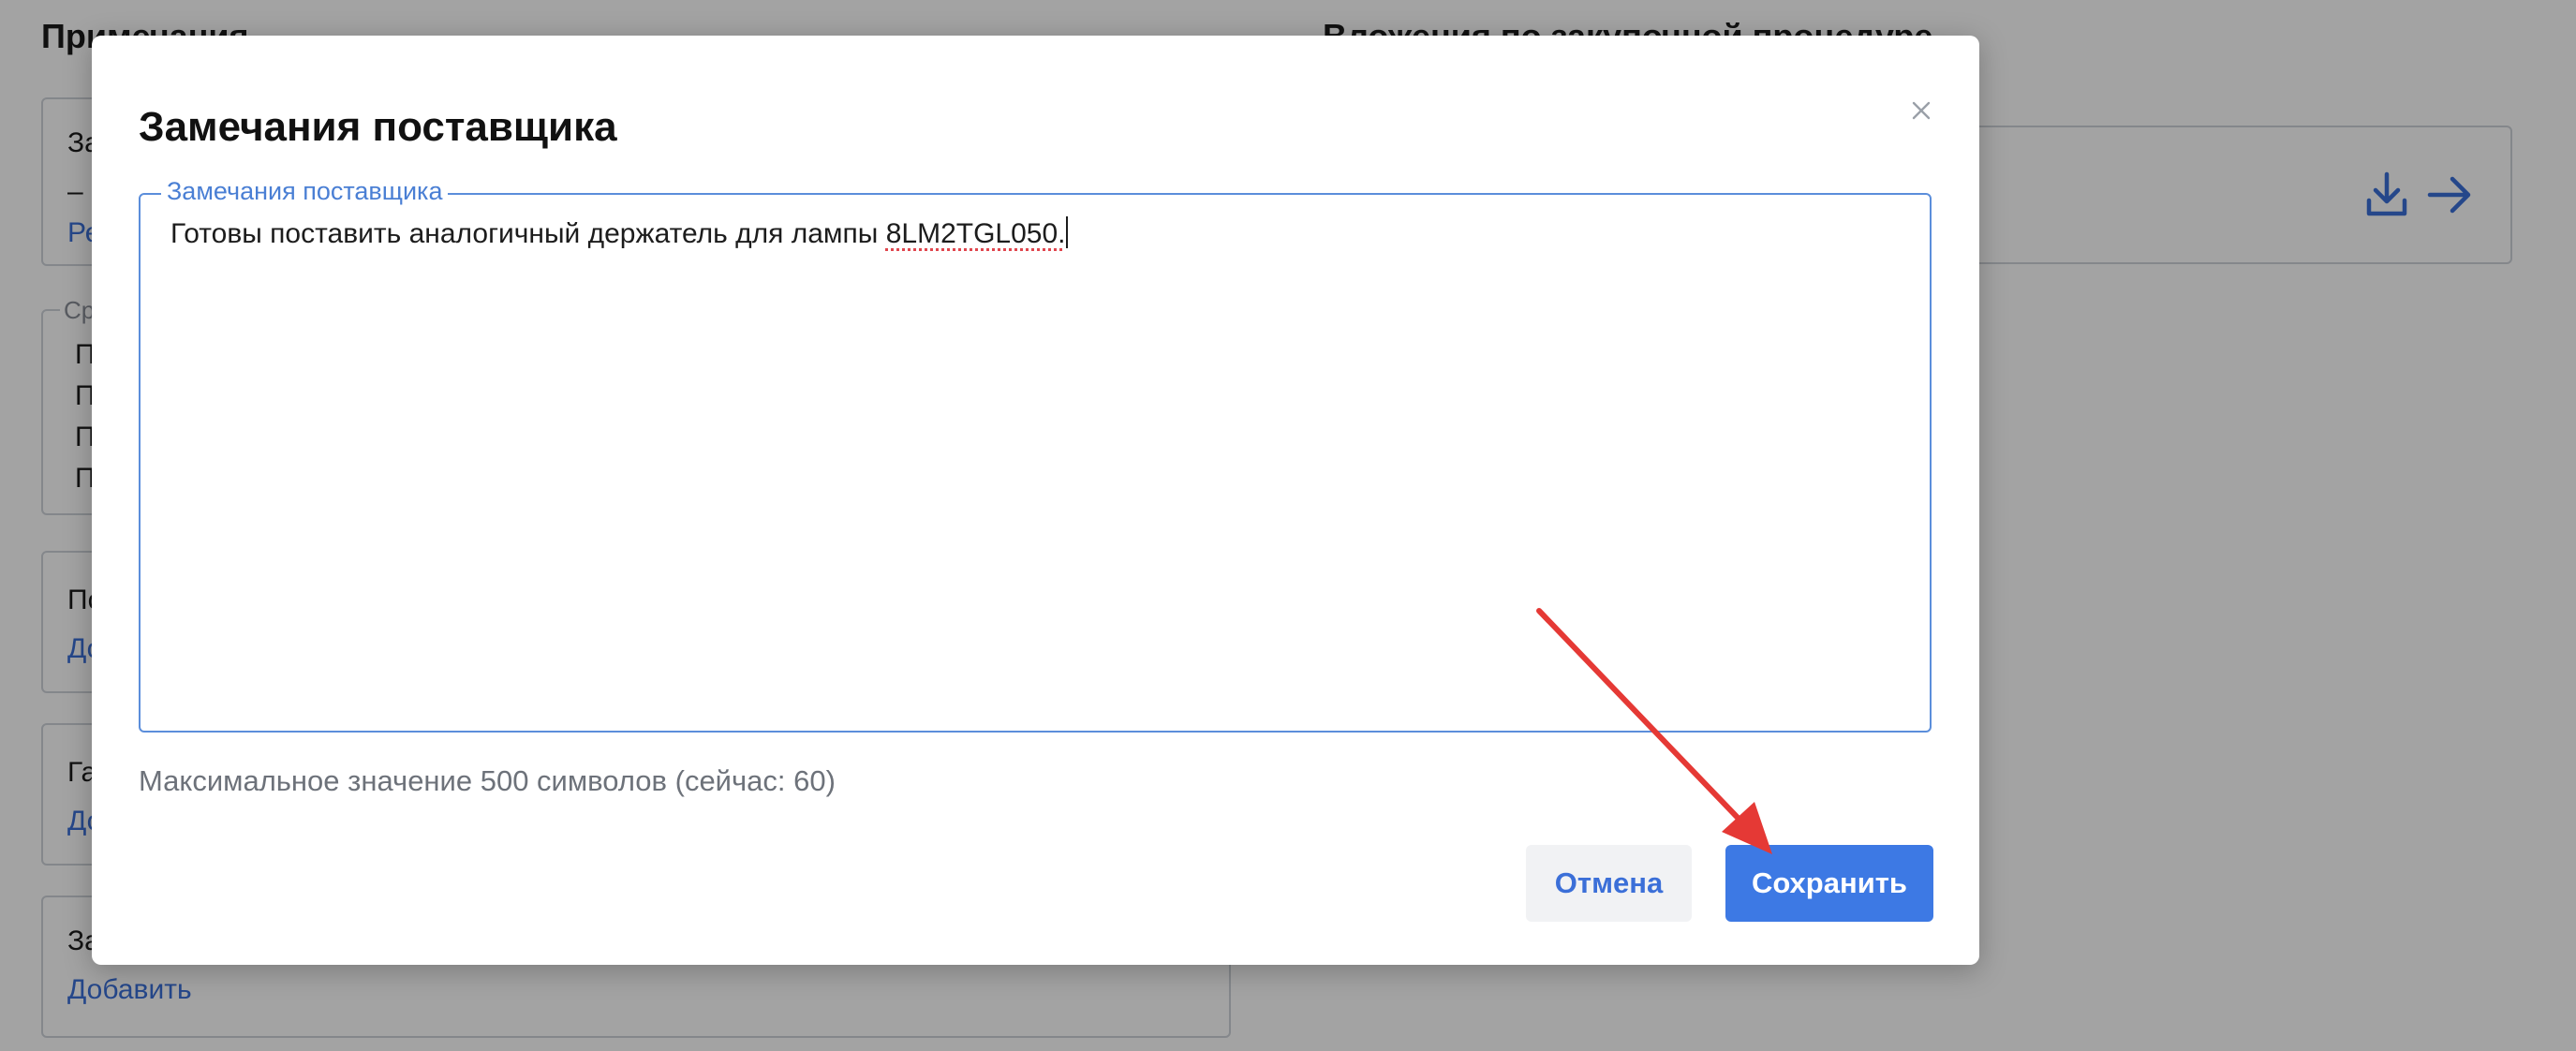 This screenshot has width=2576, height=1051. I want to click on textarea-label: Замечания поставщика, so click(305, 191).